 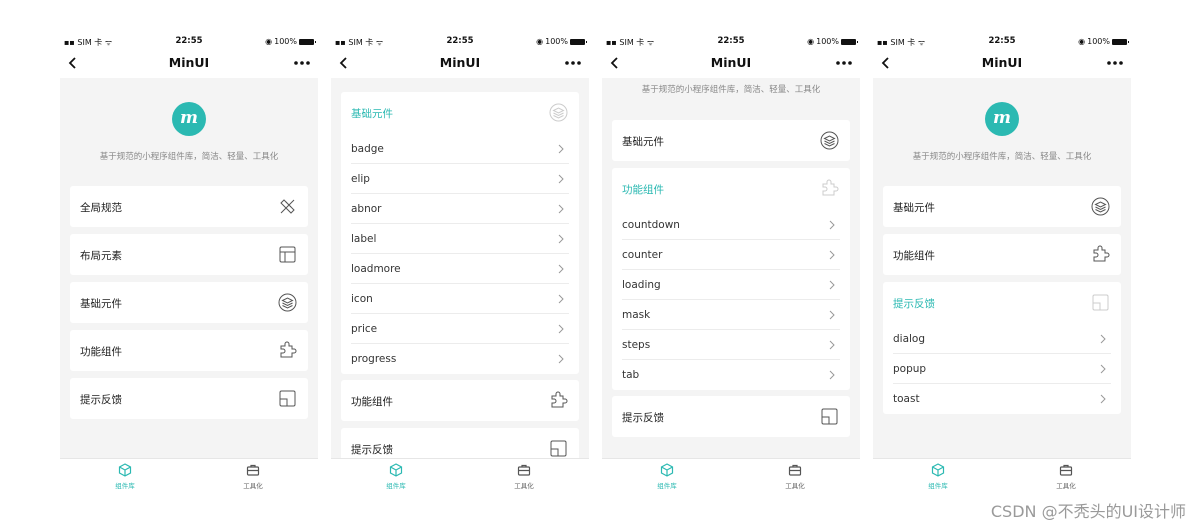 What do you see at coordinates (460, 209) in the screenshot?
I see `list-item: abnor` at bounding box center [460, 209].